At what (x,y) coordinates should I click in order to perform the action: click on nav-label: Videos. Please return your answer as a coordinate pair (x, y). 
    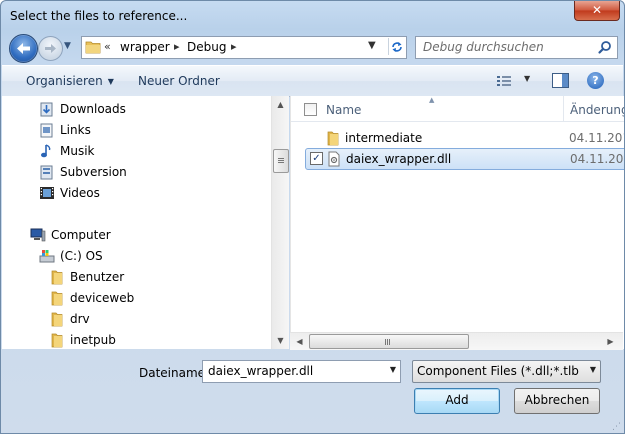
    Looking at the image, I should click on (80, 193).